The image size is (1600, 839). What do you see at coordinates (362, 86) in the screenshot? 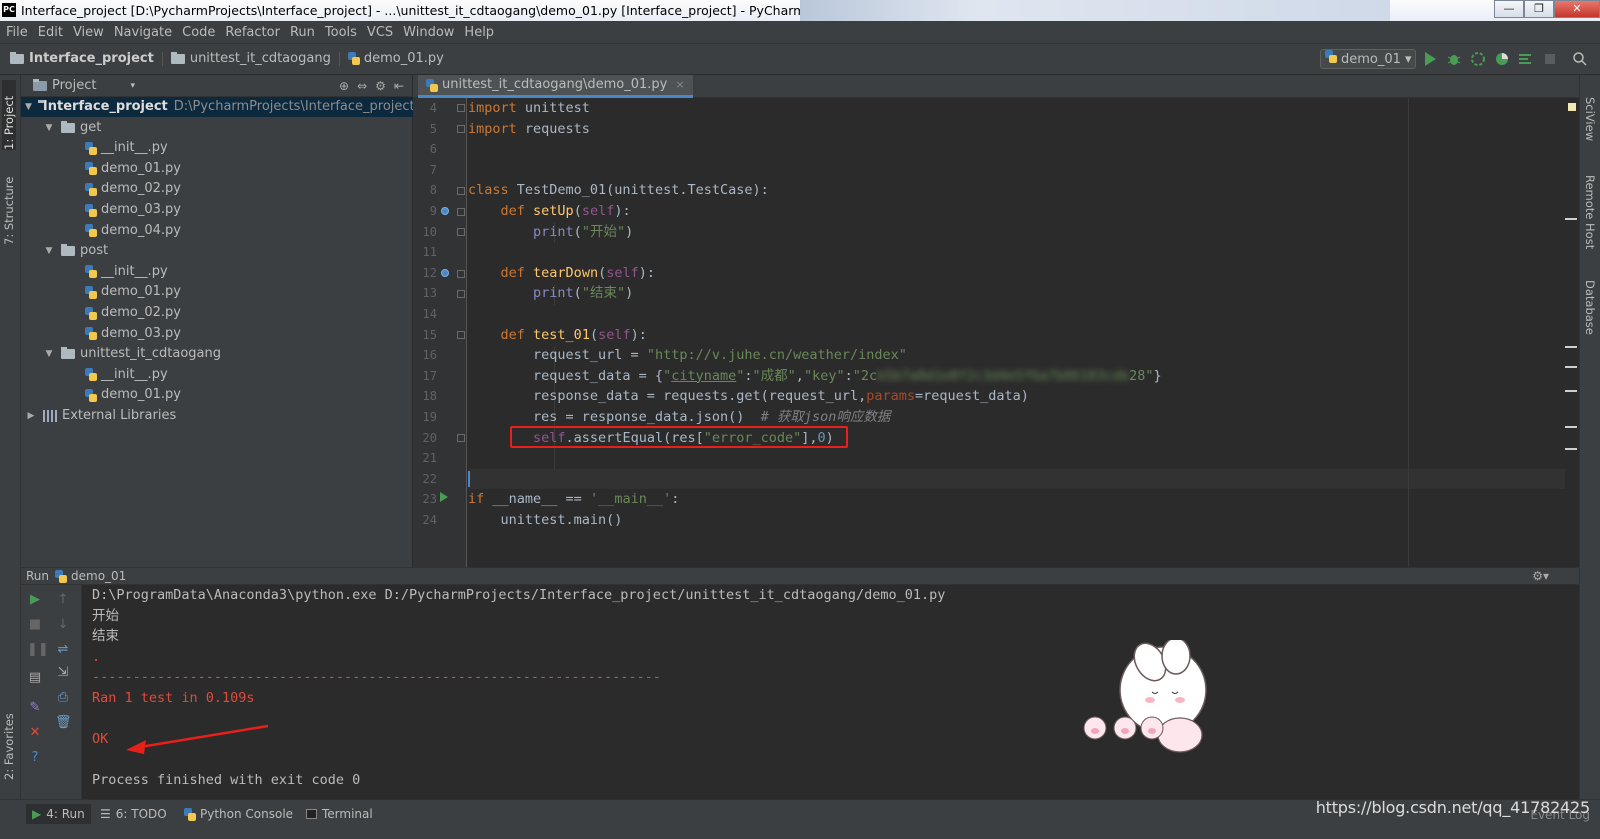
I see `collapse-all-icon: ⇔` at bounding box center [362, 86].